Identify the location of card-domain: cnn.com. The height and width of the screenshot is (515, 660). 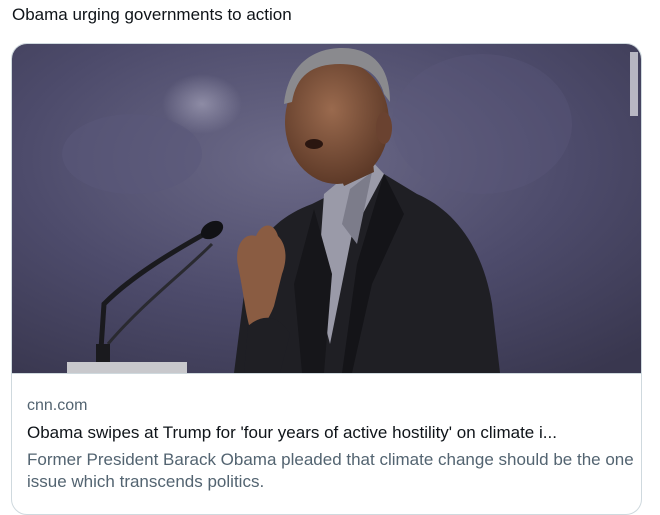
(57, 405).